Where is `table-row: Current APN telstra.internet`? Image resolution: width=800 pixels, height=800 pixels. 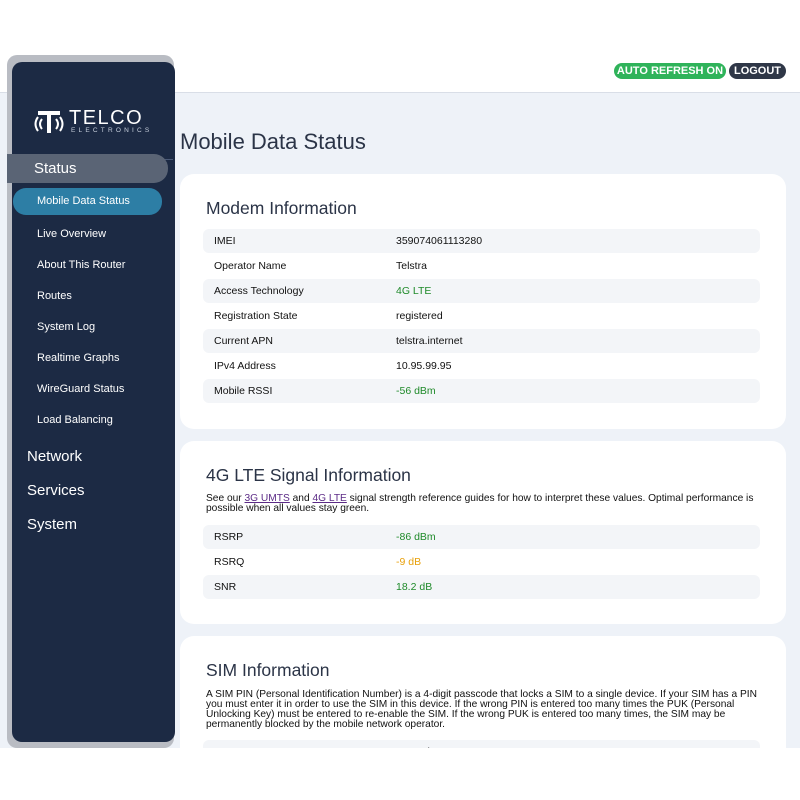 table-row: Current APN telstra.internet is located at coordinates (481, 341).